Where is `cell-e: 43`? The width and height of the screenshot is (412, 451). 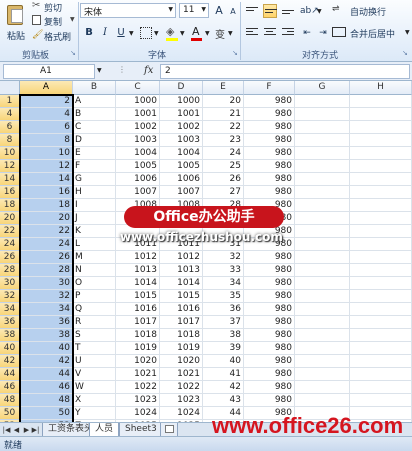
cell-e: 43 is located at coordinates (223, 400).